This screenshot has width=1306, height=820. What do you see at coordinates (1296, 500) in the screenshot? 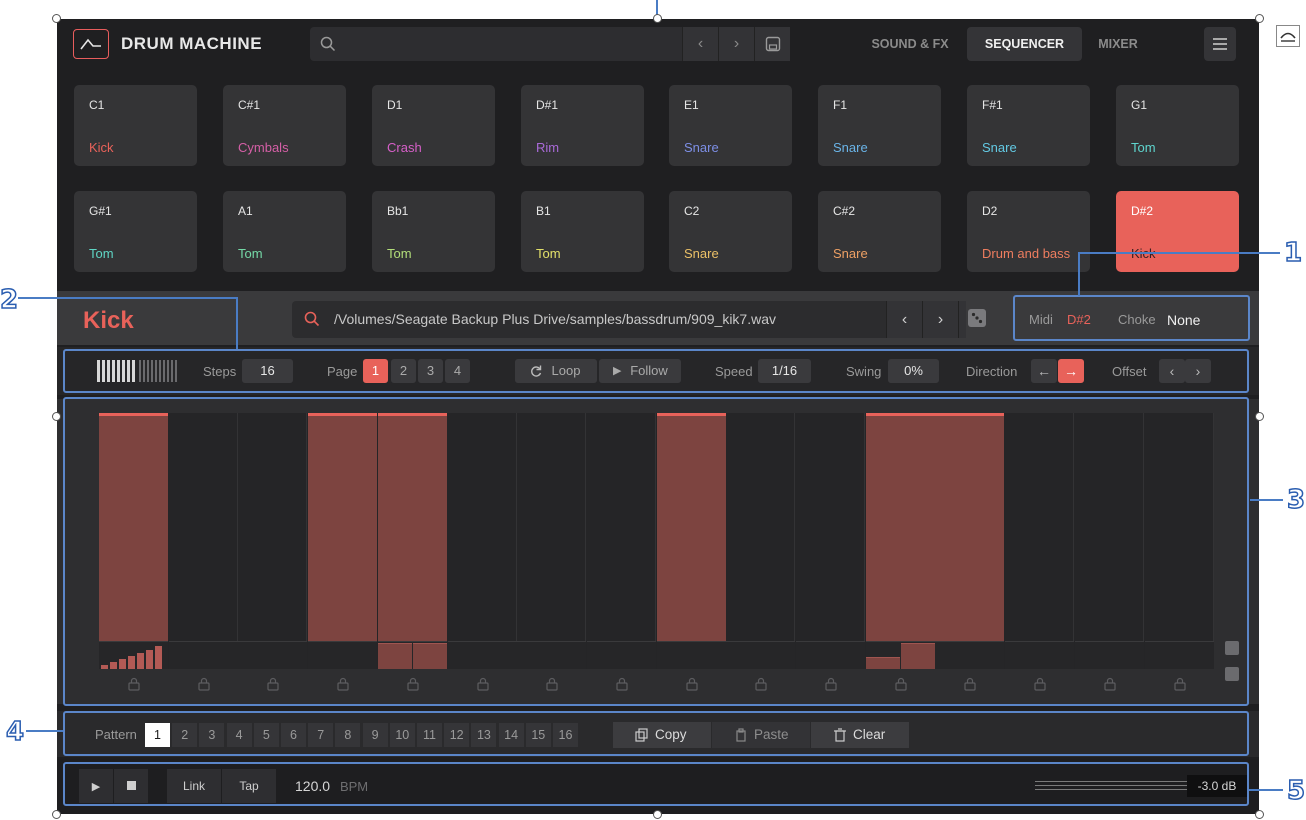
I see `callout-number-3: 3` at bounding box center [1296, 500].